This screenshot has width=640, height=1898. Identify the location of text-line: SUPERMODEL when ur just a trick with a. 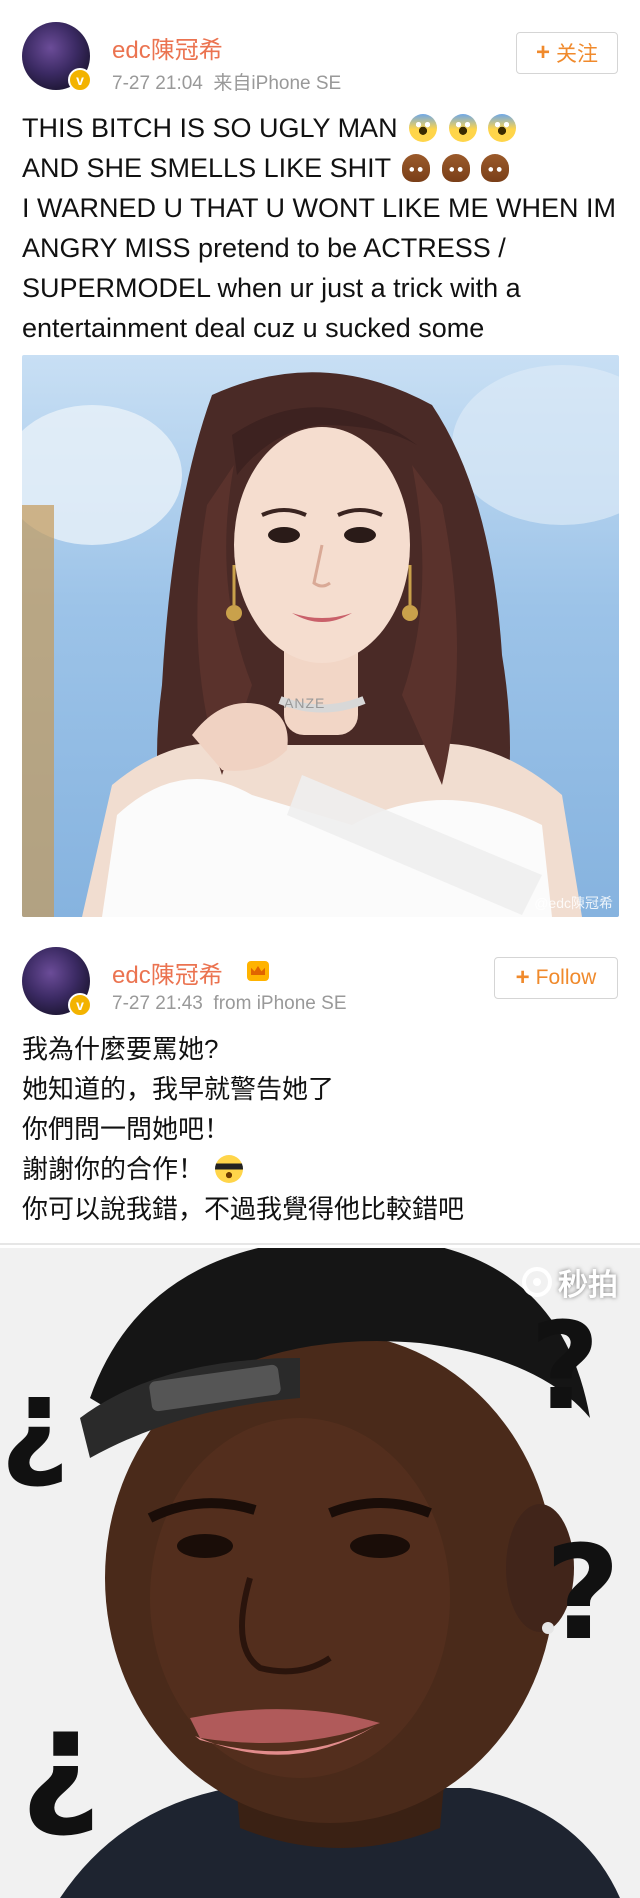
(271, 288).